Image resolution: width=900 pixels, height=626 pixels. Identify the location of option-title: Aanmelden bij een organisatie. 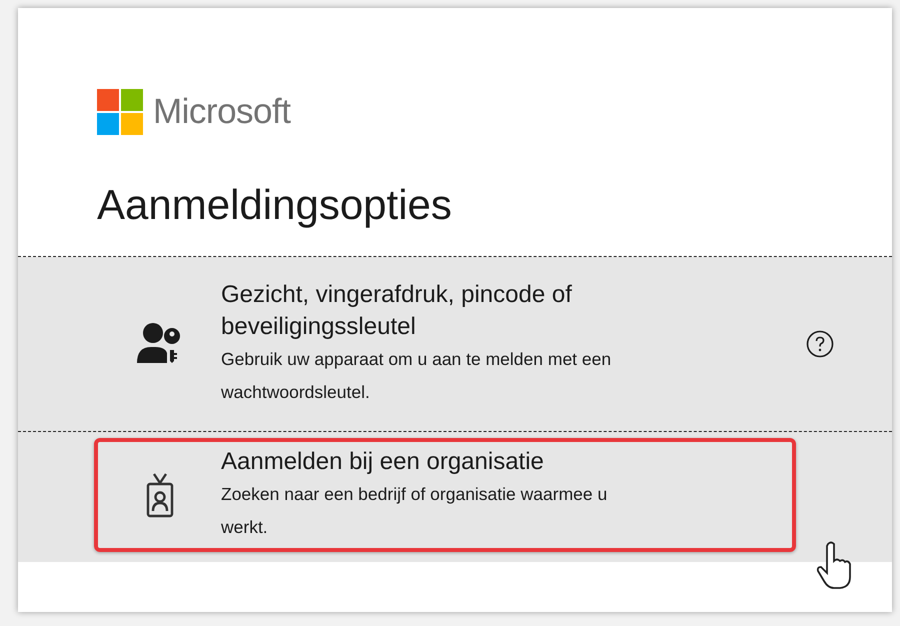
(383, 462).